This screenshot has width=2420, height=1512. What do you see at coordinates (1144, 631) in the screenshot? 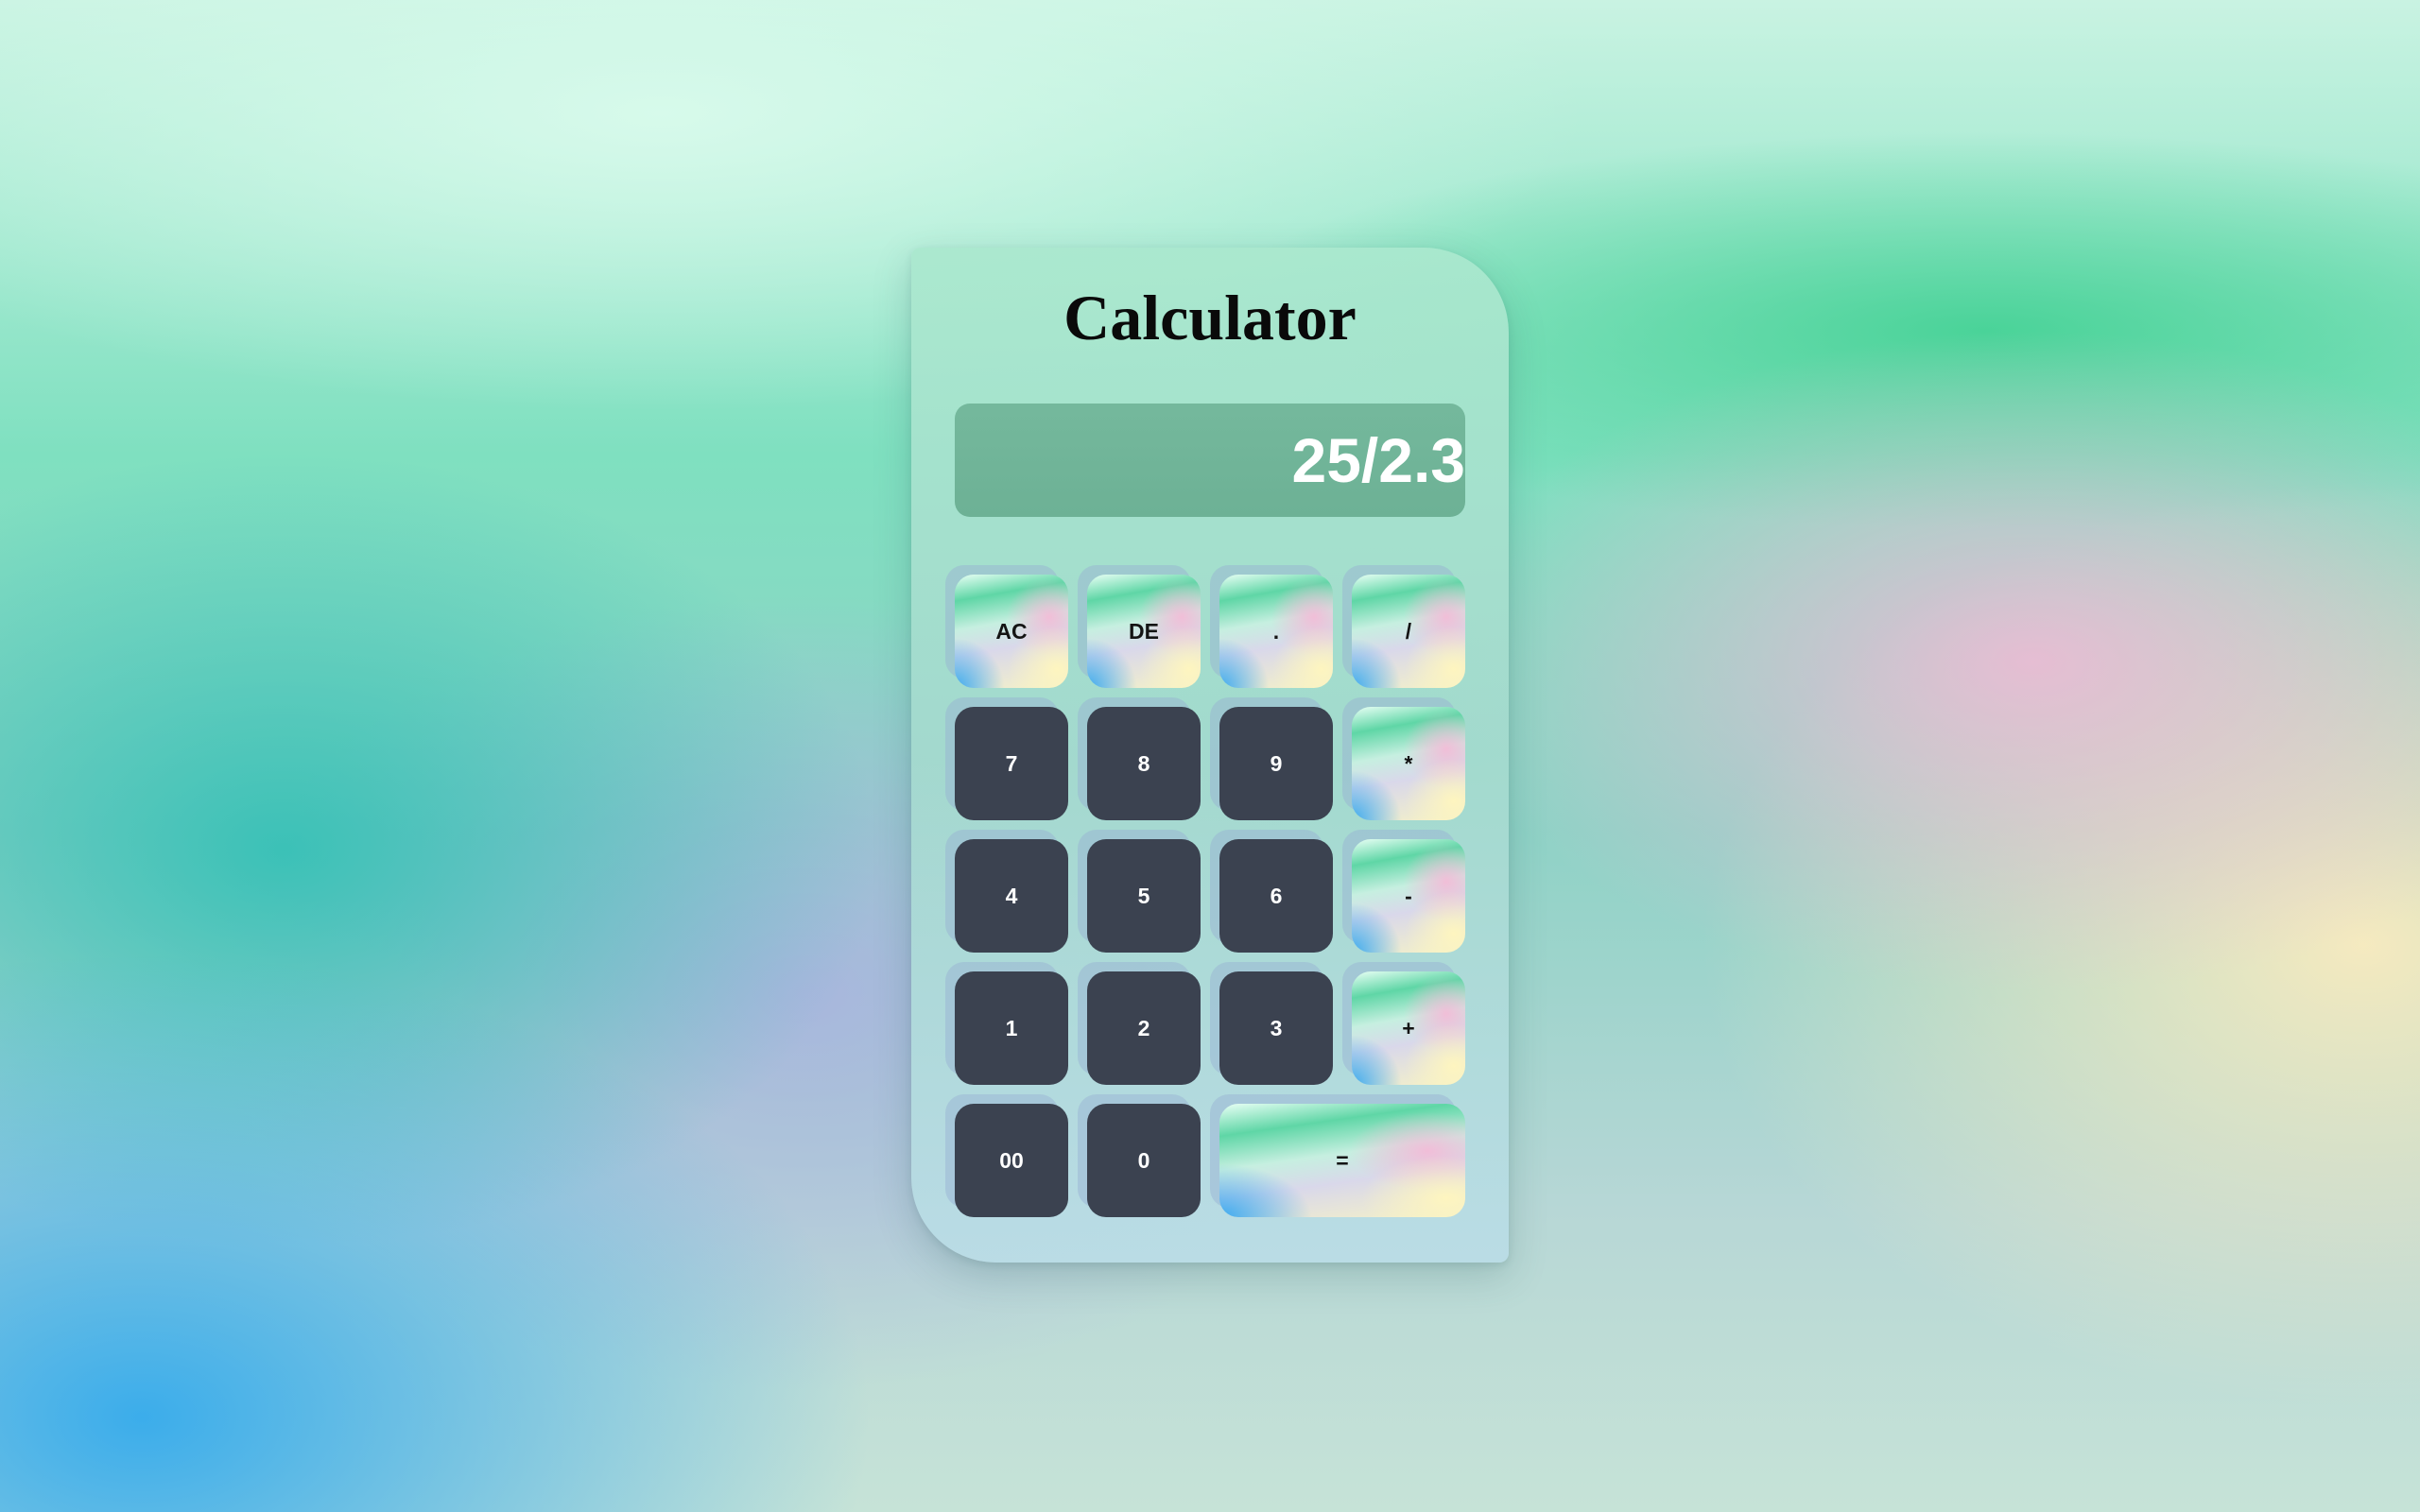
I see `delete-button: DE` at bounding box center [1144, 631].